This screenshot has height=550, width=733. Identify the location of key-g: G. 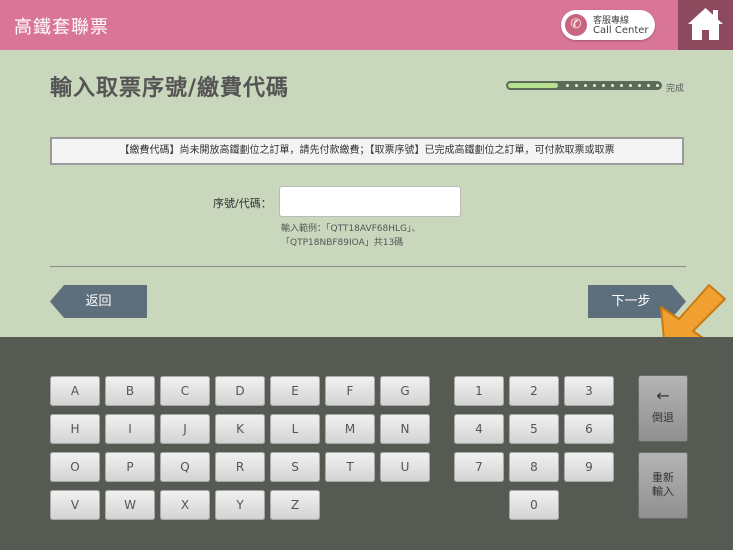
(405, 391).